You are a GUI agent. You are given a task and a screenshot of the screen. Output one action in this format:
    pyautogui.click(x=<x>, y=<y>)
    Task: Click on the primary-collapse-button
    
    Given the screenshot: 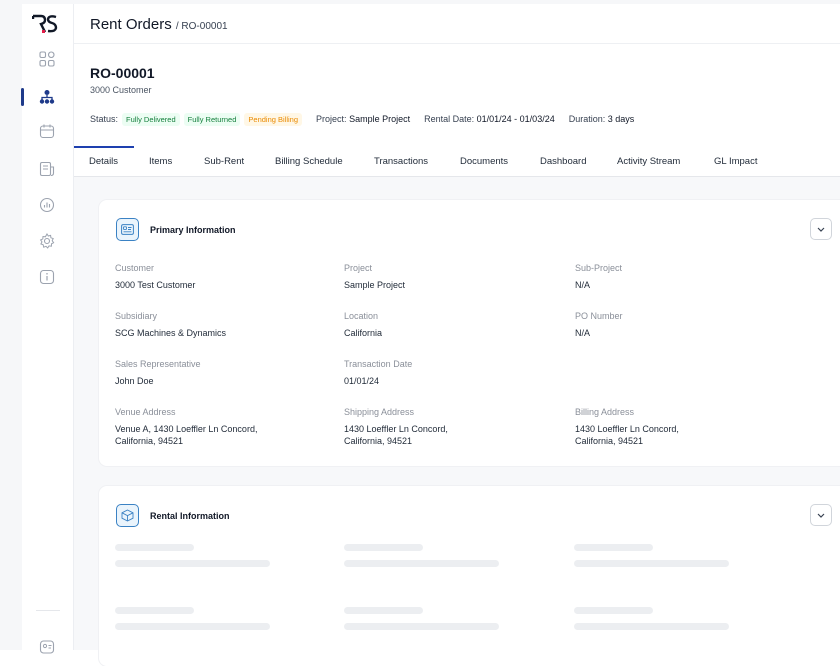 What is the action you would take?
    pyautogui.click(x=821, y=229)
    